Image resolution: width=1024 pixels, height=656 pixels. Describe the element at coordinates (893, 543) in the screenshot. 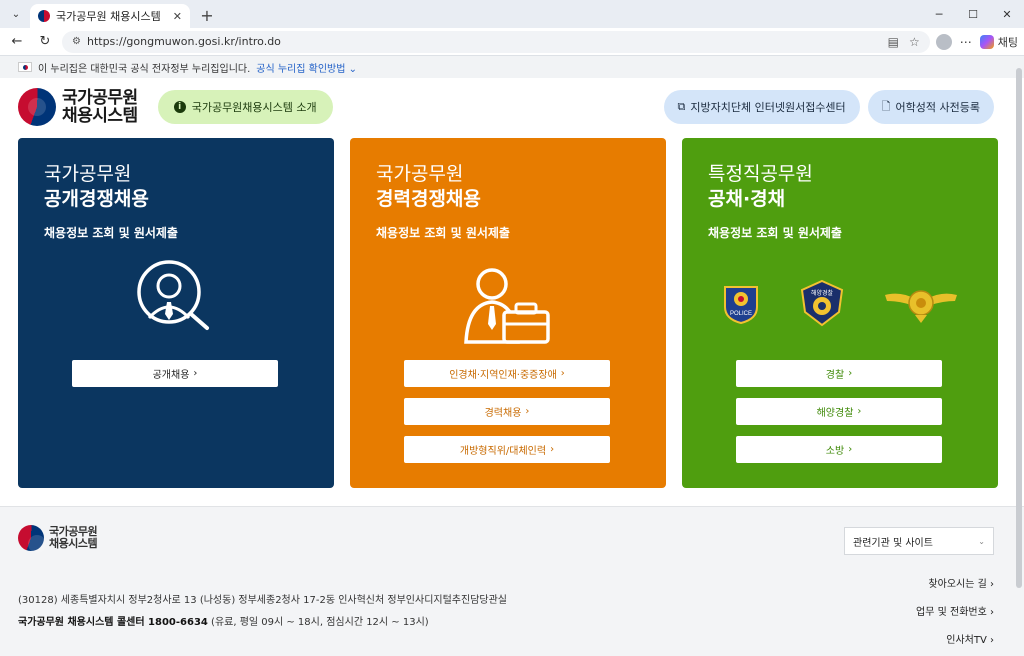

I see `related-sites-value: 관련기관 및 사이트` at that location.